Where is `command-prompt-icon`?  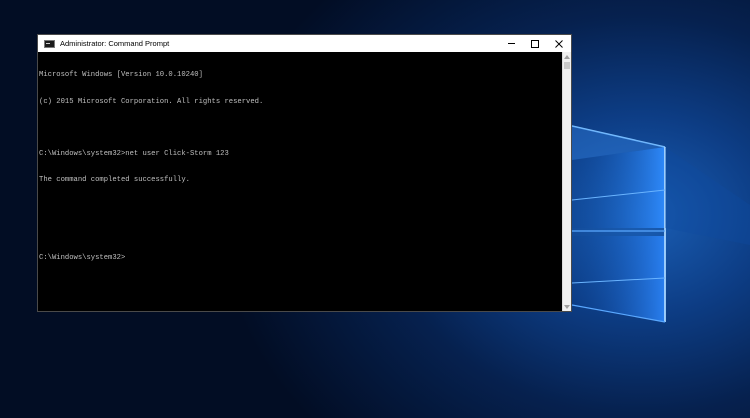 command-prompt-icon is located at coordinates (49, 43).